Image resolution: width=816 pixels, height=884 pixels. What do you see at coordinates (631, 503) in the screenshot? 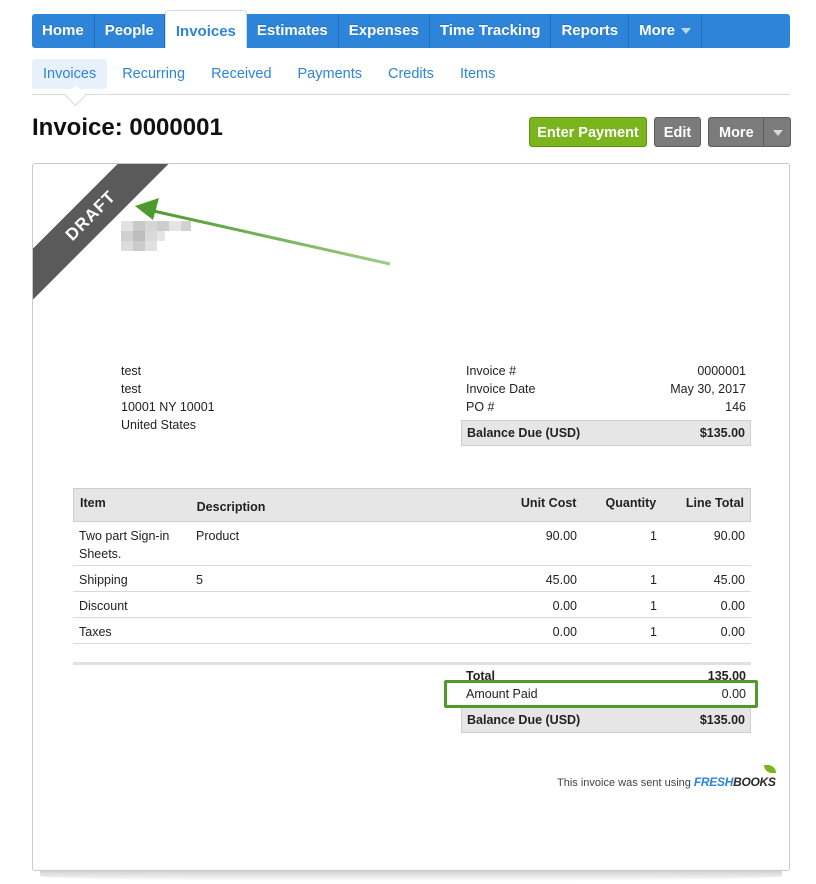
I see `col-quantity: Quantity` at bounding box center [631, 503].